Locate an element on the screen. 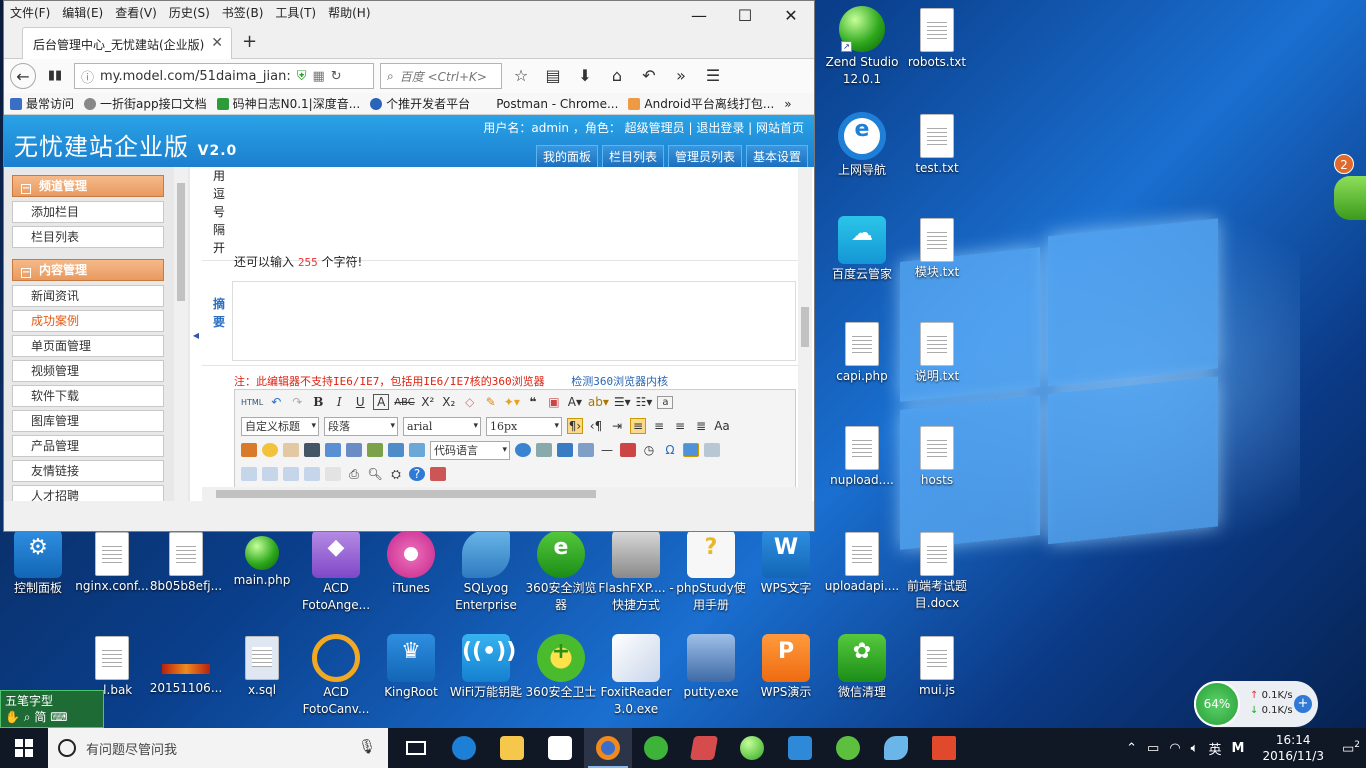 The height and width of the screenshot is (768, 1366). tray-expand-icon: ⌃ is located at coordinates (1131, 748).